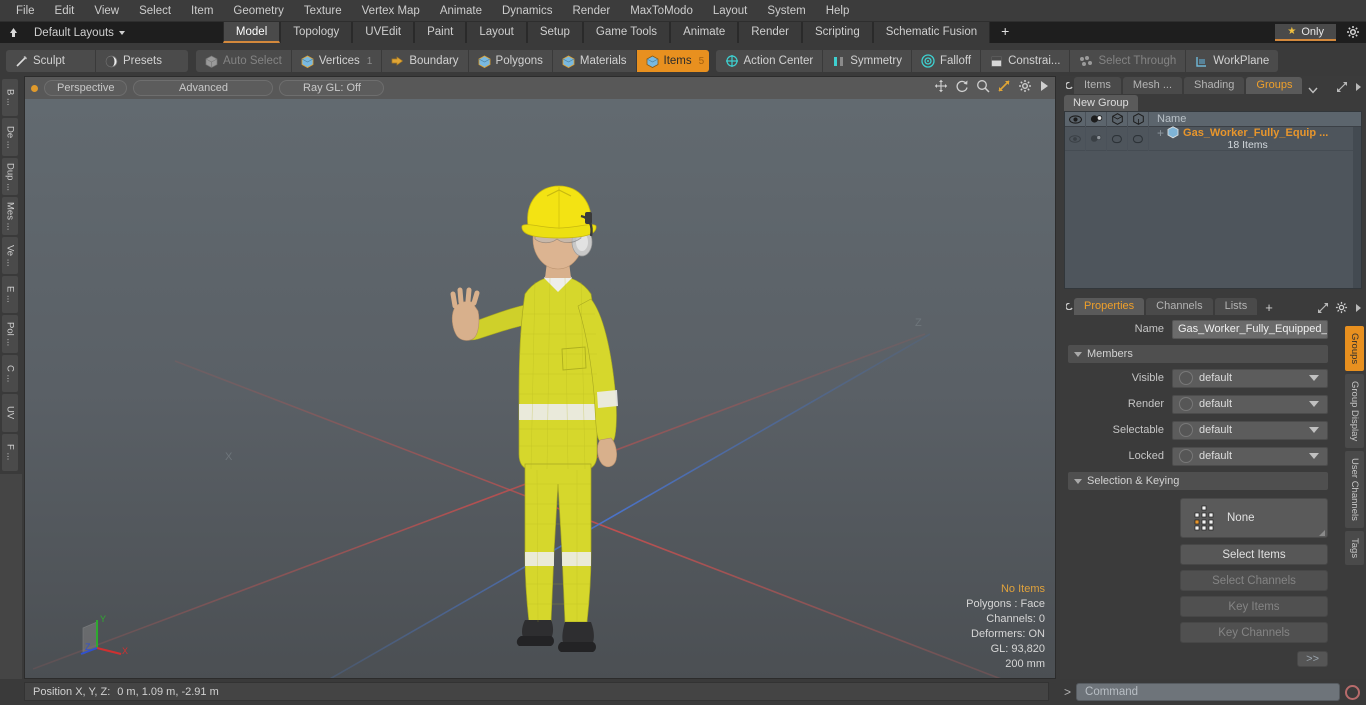  I want to click on left-tab-uv: UV, so click(10, 413).